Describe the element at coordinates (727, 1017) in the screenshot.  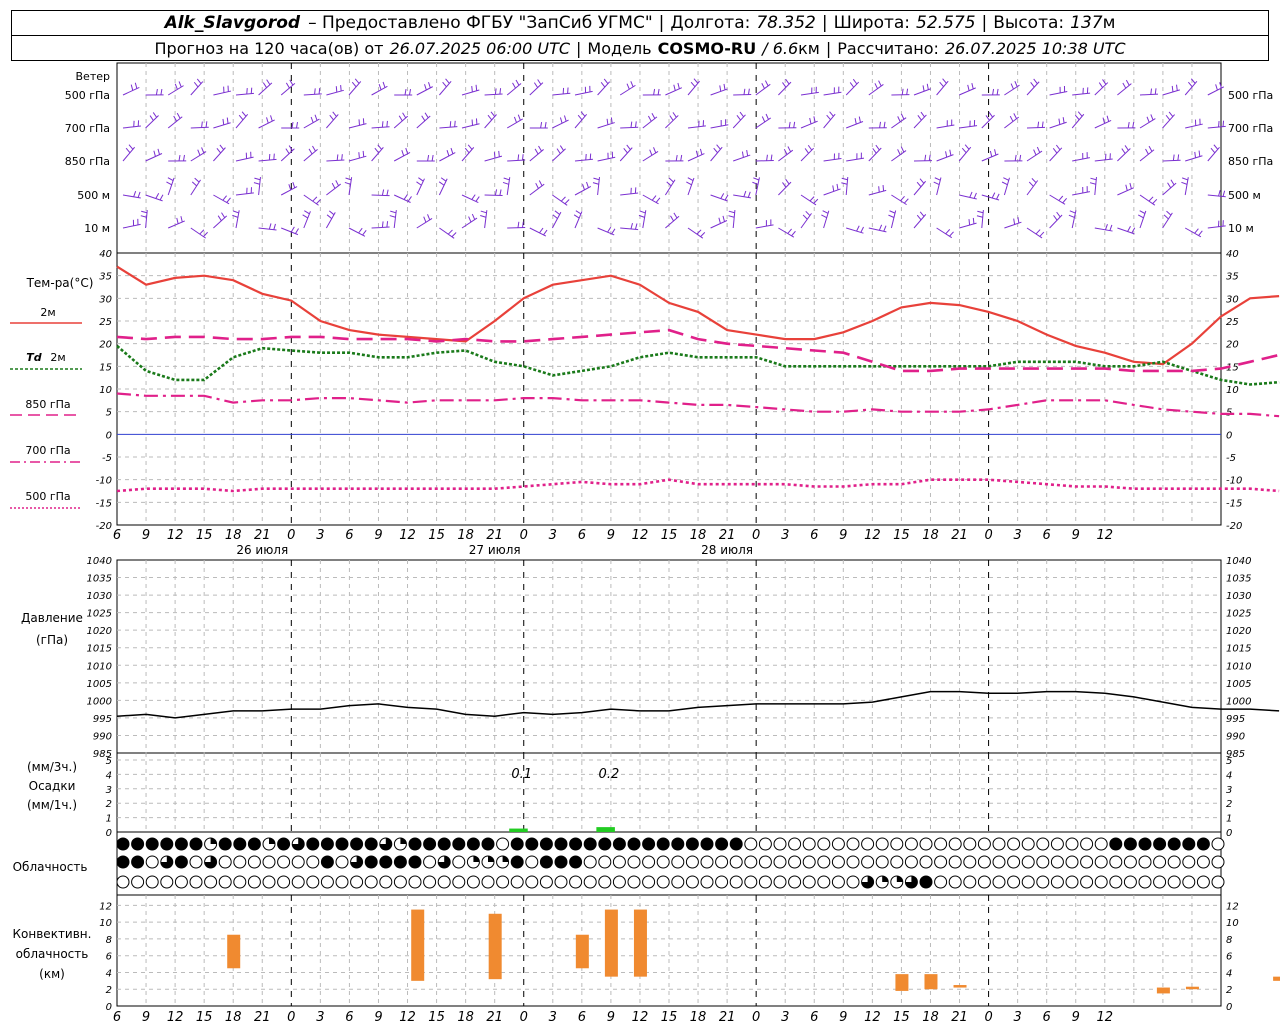
I see `x-tick-bottom: 21` at that location.